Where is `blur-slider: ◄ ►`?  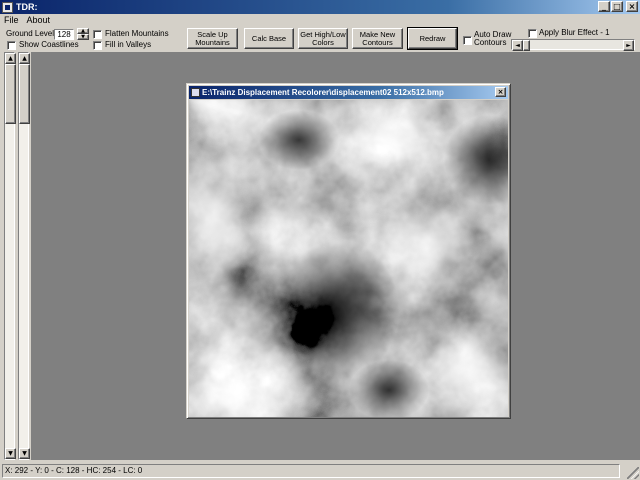 blur-slider: ◄ ► is located at coordinates (573, 45).